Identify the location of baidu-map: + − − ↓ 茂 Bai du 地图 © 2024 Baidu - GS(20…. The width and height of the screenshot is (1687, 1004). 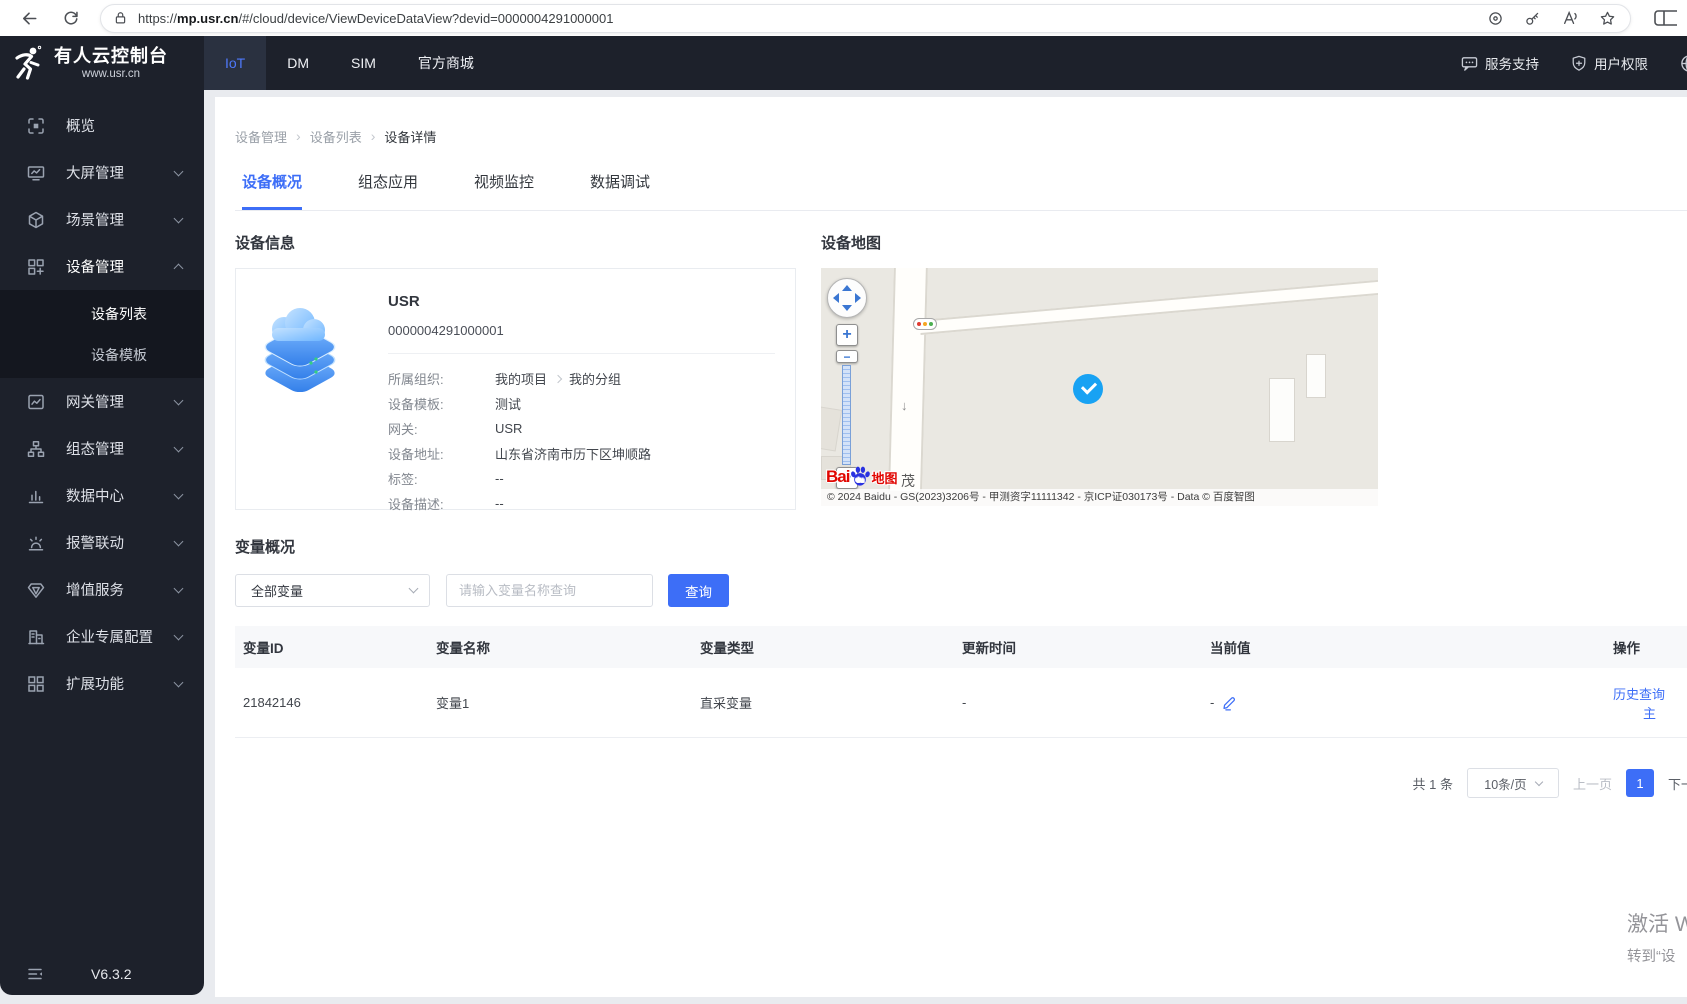
(1099, 387).